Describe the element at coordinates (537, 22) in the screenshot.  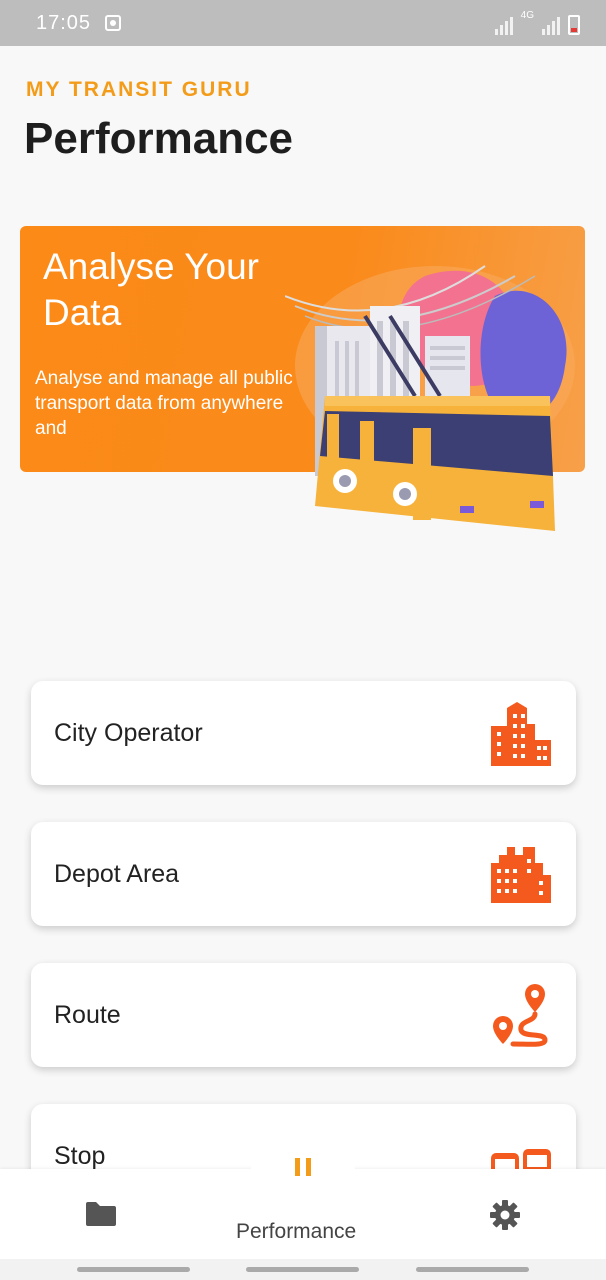
I see `status-indicators: 4G` at that location.